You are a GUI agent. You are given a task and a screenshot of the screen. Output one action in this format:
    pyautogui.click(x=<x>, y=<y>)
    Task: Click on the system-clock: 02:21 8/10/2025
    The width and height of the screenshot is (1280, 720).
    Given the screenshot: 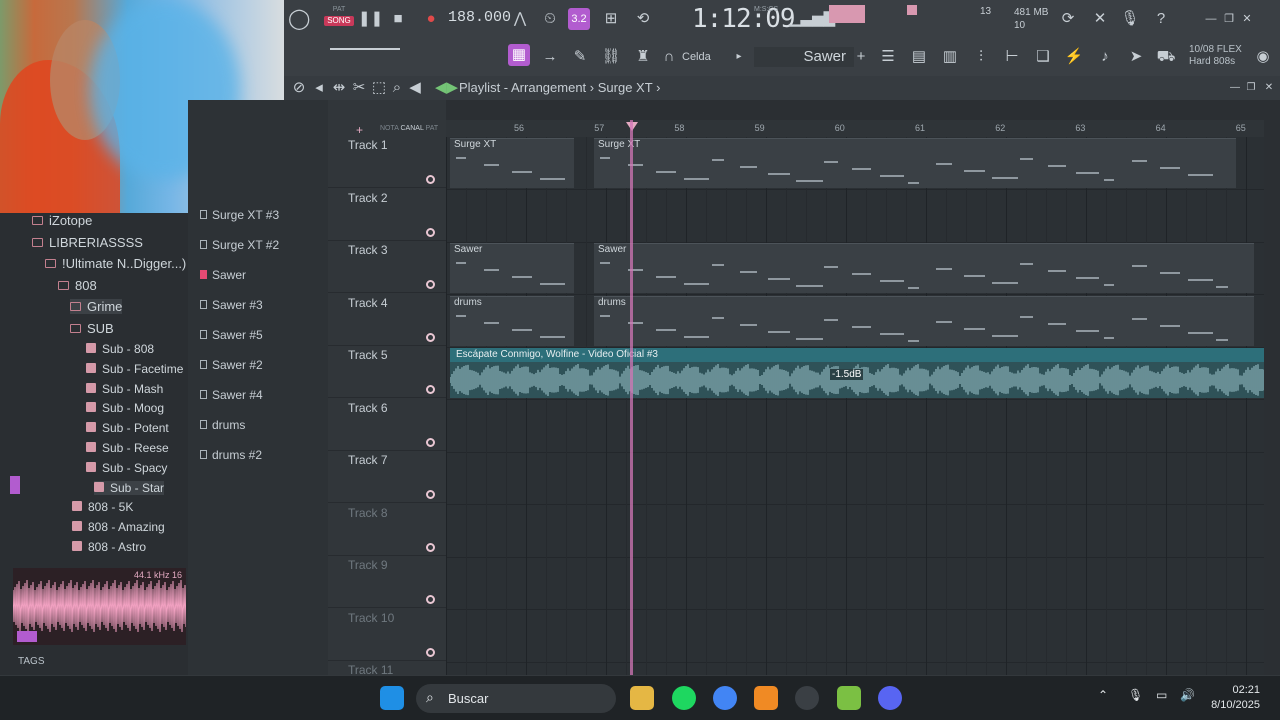 What is the action you would take?
    pyautogui.click(x=1235, y=698)
    